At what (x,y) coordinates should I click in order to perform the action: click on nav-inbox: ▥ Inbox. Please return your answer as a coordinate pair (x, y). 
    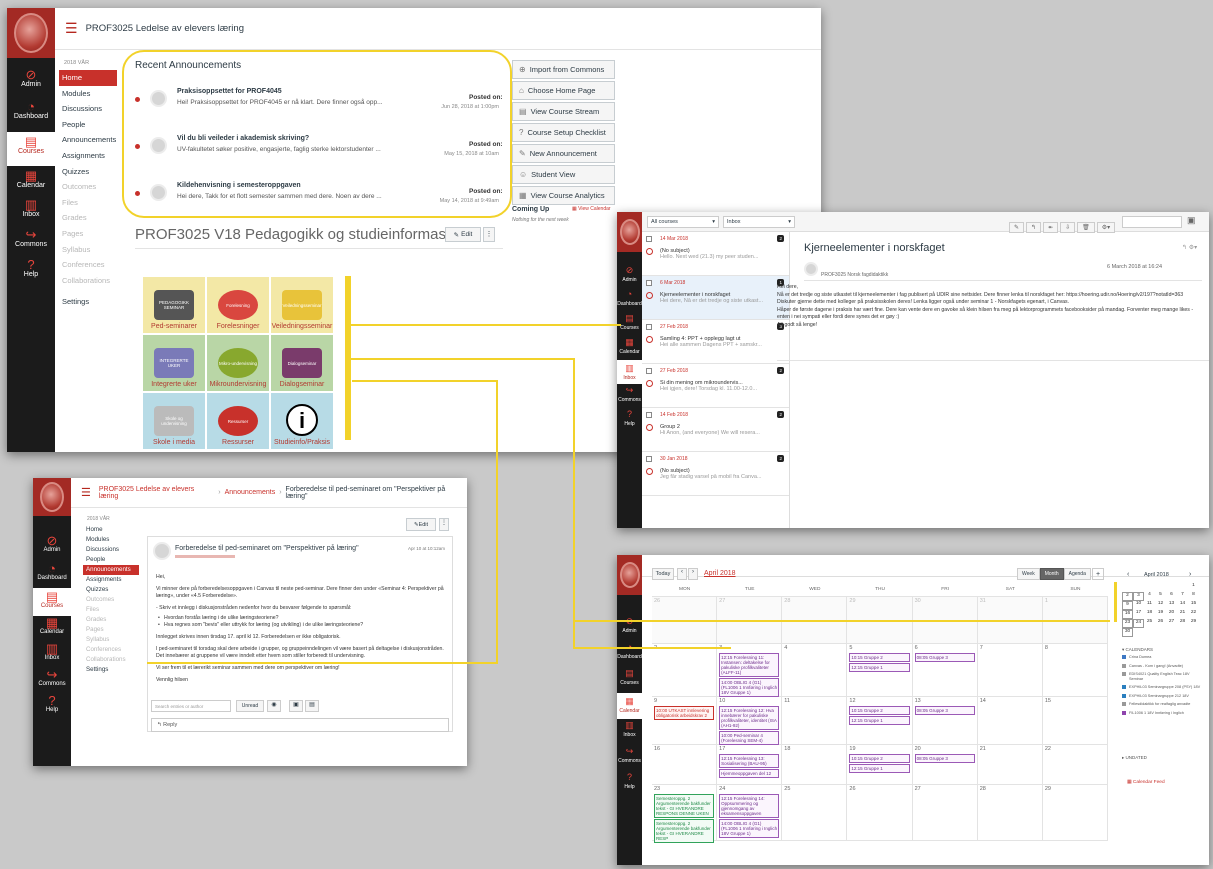
    Looking at the image, I should click on (629, 372).